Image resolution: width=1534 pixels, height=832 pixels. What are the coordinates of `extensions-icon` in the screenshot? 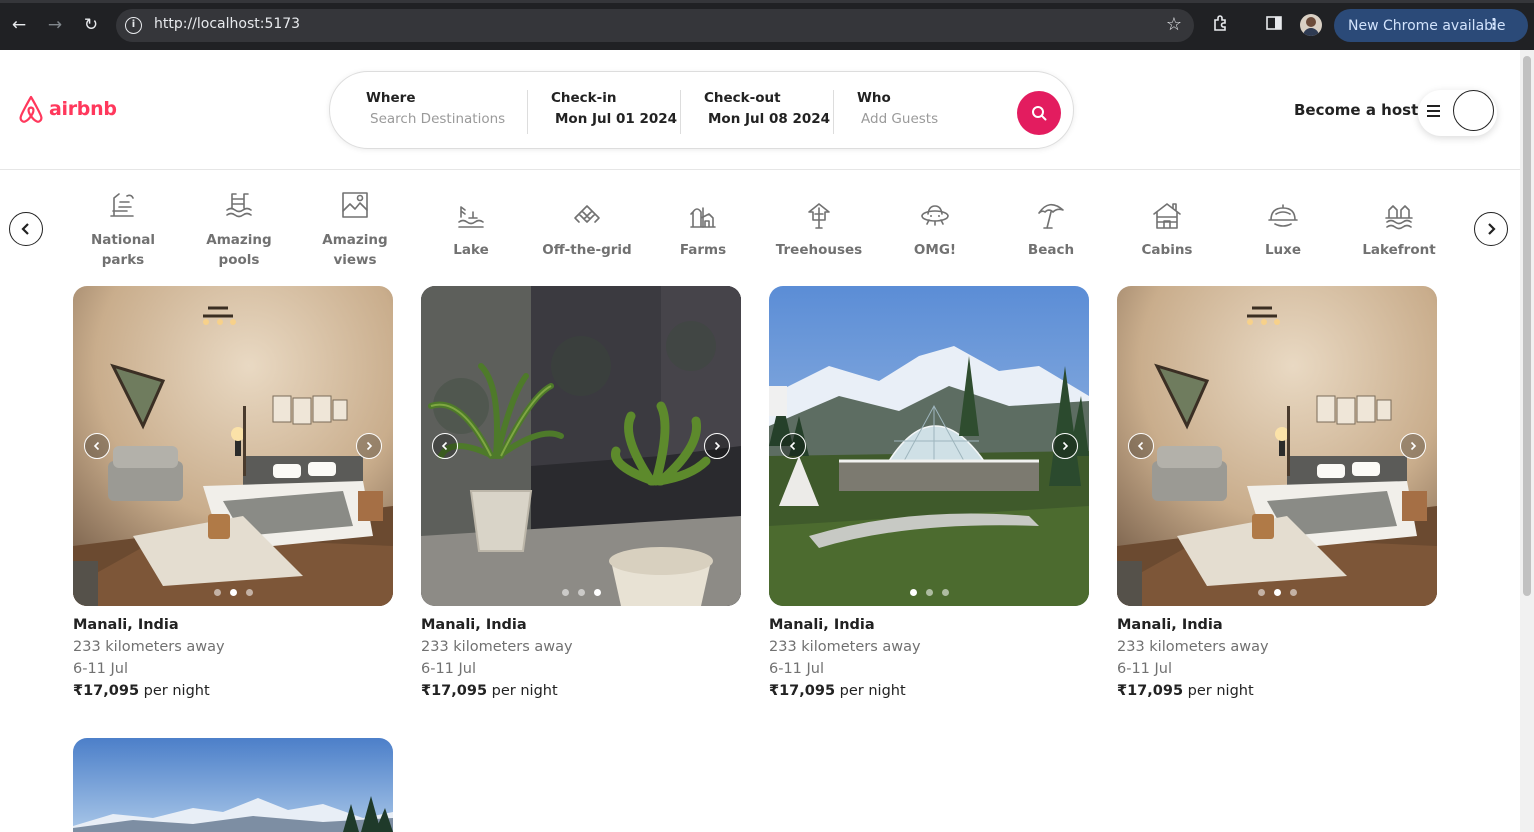 It's located at (1221, 25).